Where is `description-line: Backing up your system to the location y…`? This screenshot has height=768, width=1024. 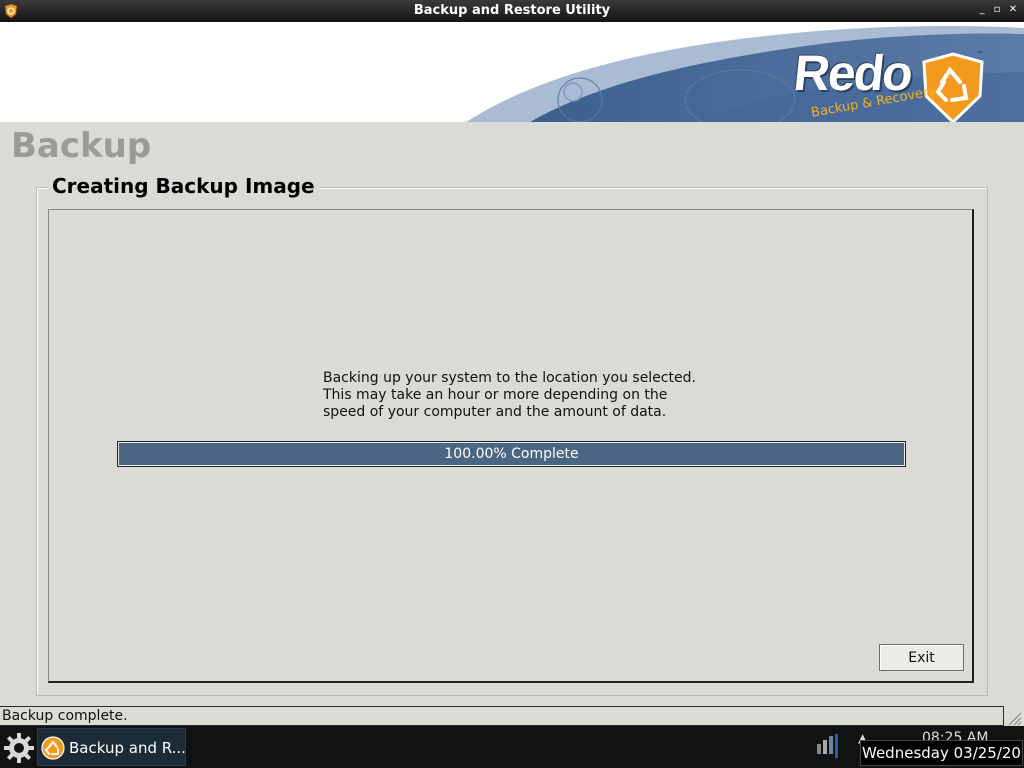 description-line: Backing up your system to the location y… is located at coordinates (509, 378).